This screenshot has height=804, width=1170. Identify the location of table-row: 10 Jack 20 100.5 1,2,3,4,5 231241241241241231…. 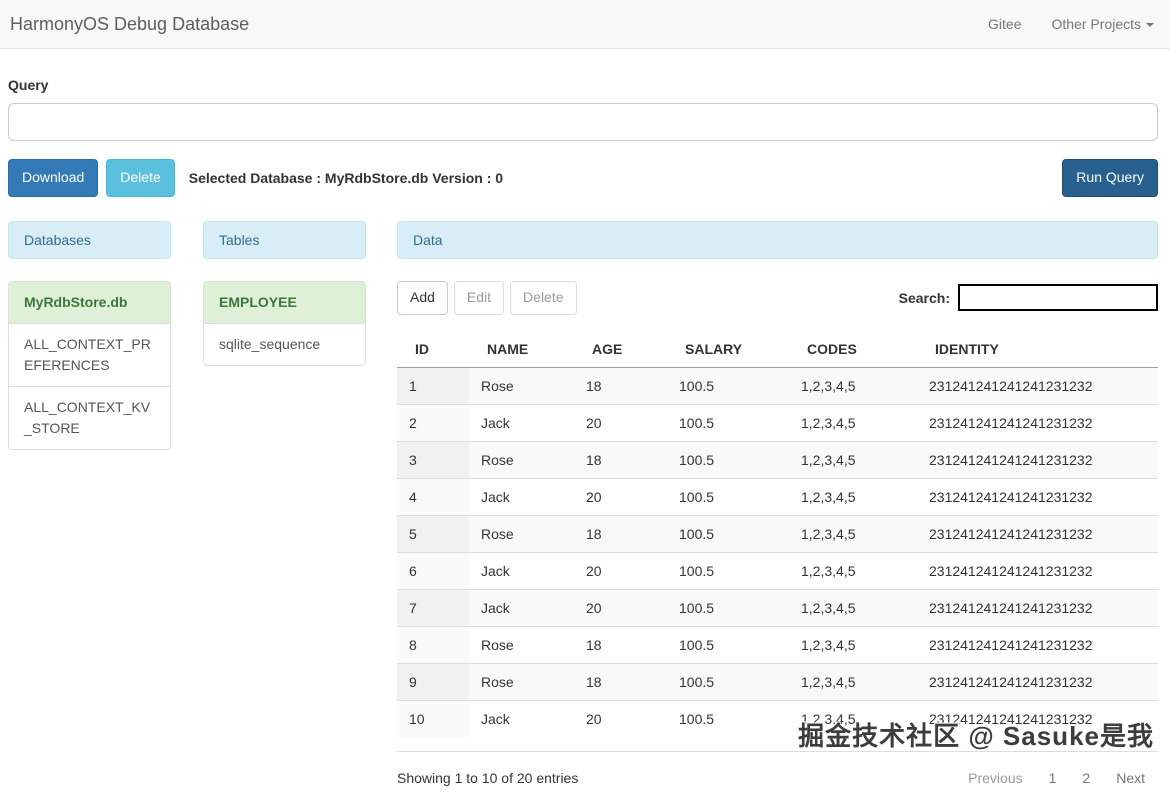
(777, 718).